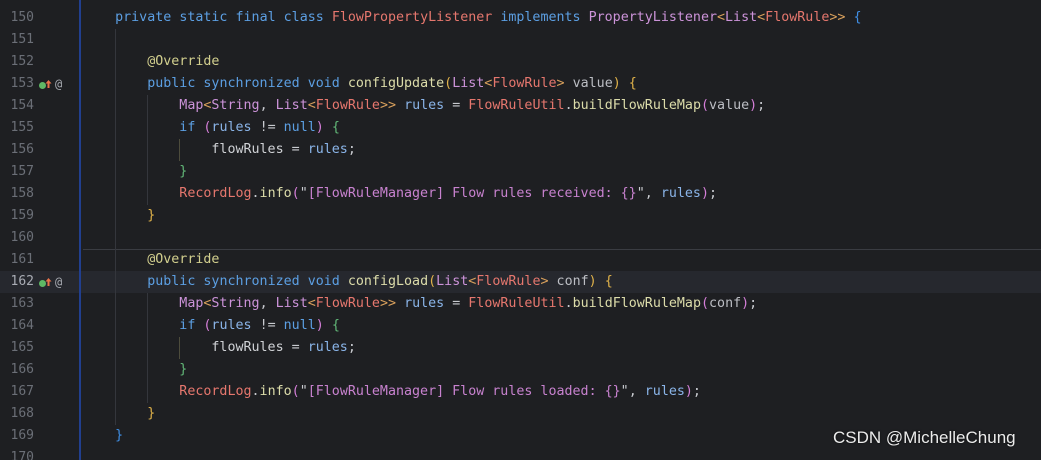 This screenshot has width=1041, height=460. I want to click on code-token: >>, so click(837, 17).